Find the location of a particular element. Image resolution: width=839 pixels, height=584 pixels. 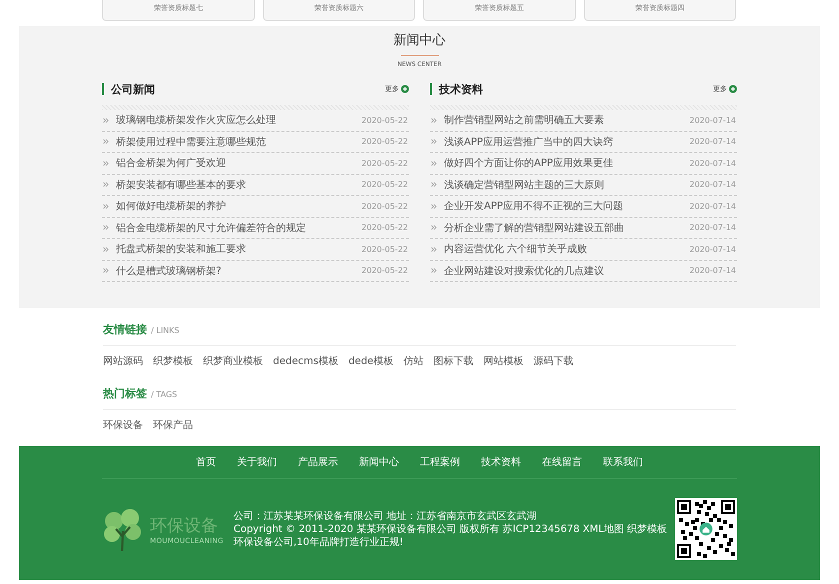

footer-nav-link: 技术资料 is located at coordinates (501, 462).